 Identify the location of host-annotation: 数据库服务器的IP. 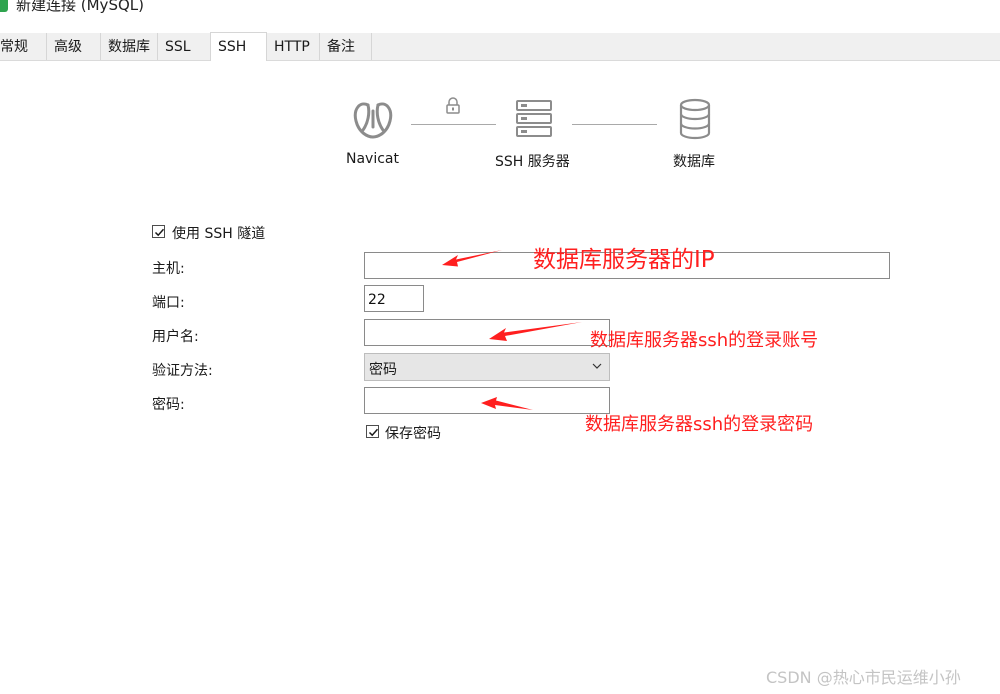
(624, 260).